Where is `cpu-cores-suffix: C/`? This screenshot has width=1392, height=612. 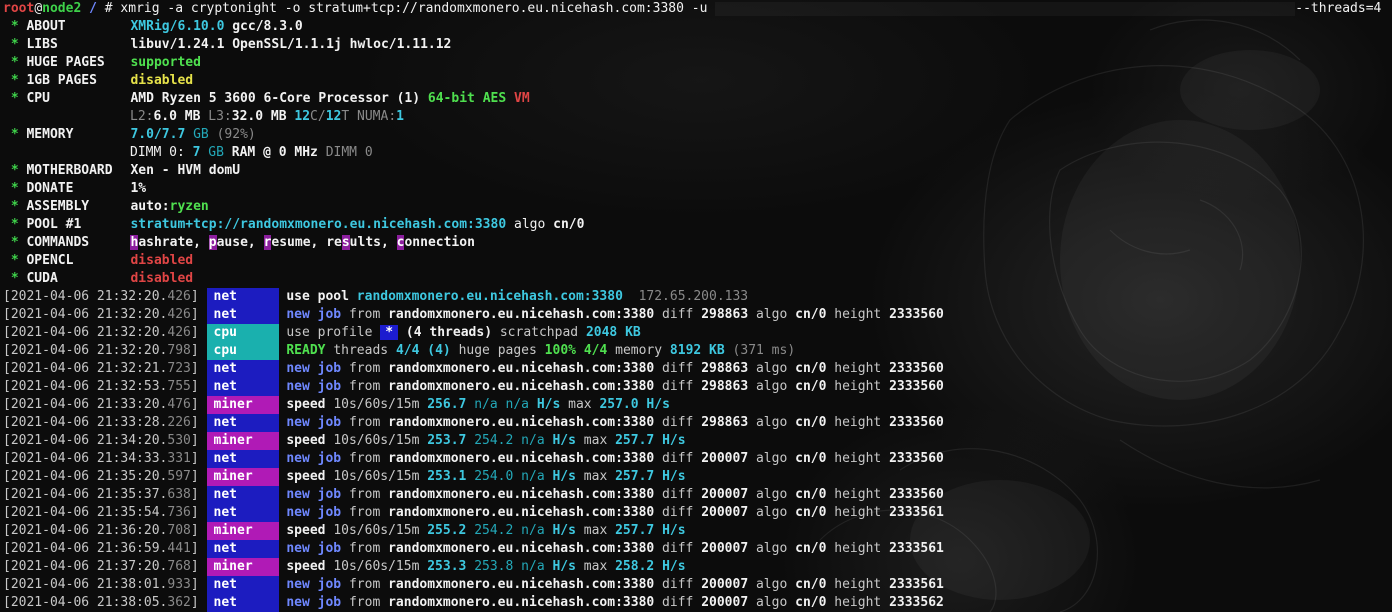 cpu-cores-suffix: C/ is located at coordinates (318, 116).